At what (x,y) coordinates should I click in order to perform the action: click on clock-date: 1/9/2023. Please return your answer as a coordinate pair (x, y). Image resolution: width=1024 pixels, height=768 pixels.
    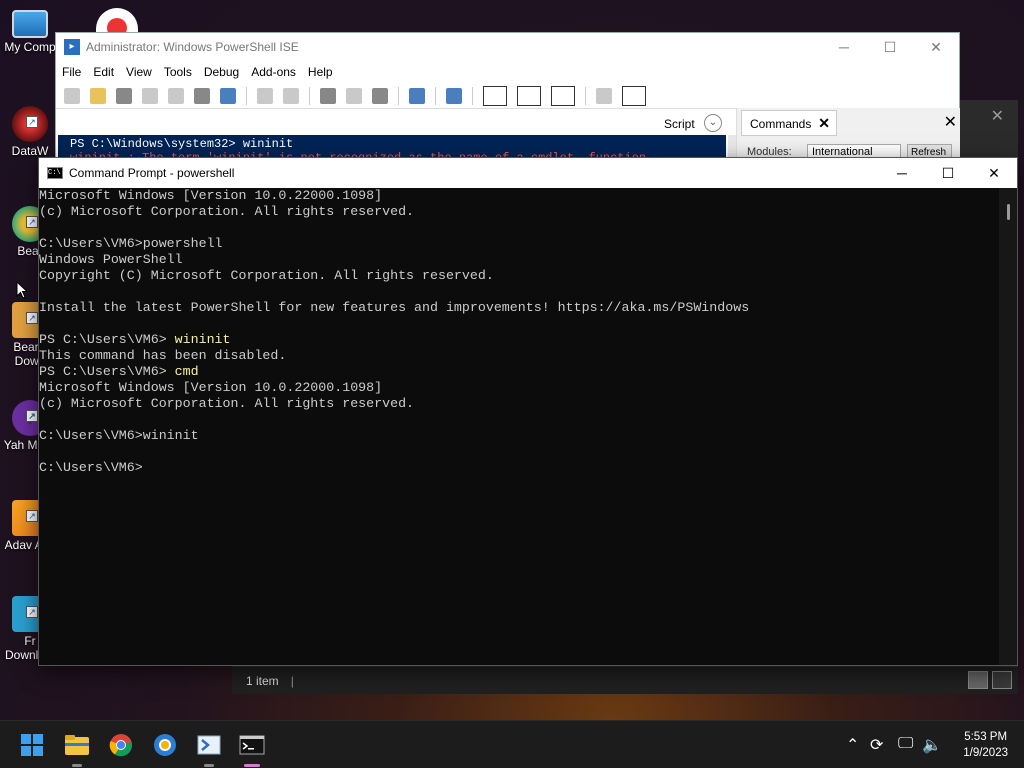
    Looking at the image, I should click on (985, 753).